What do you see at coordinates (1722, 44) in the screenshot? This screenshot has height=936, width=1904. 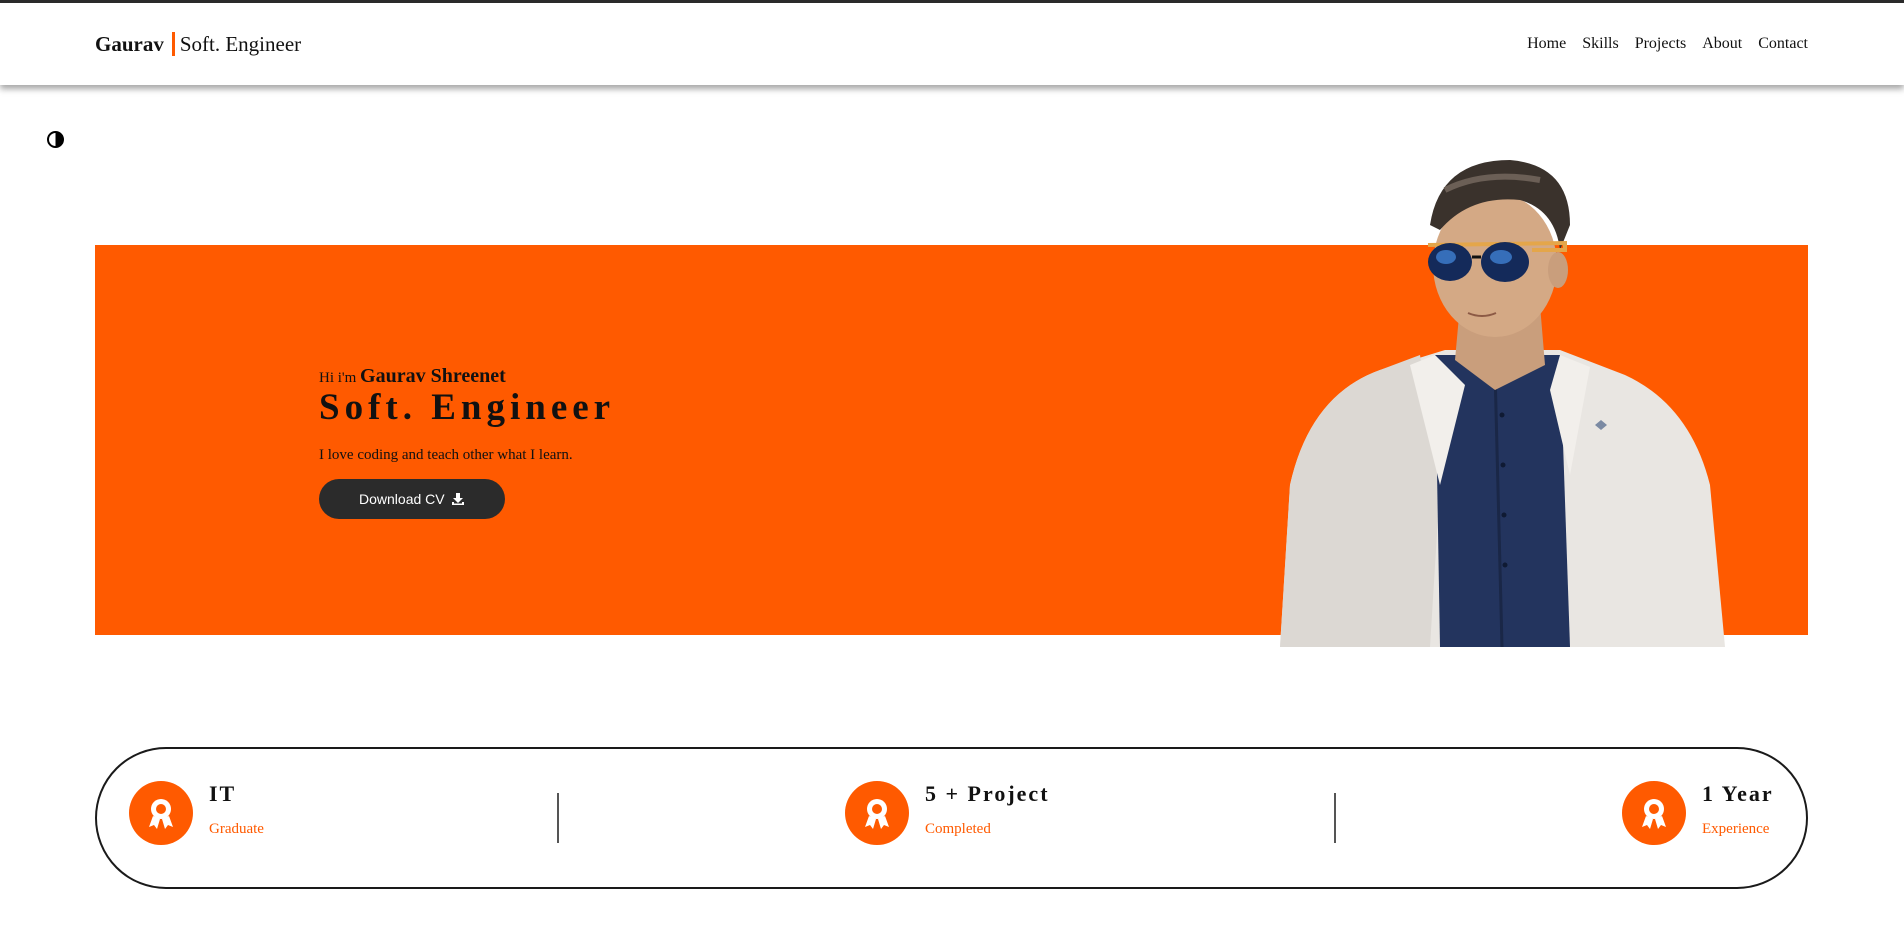 I see `nav-link-about: About` at bounding box center [1722, 44].